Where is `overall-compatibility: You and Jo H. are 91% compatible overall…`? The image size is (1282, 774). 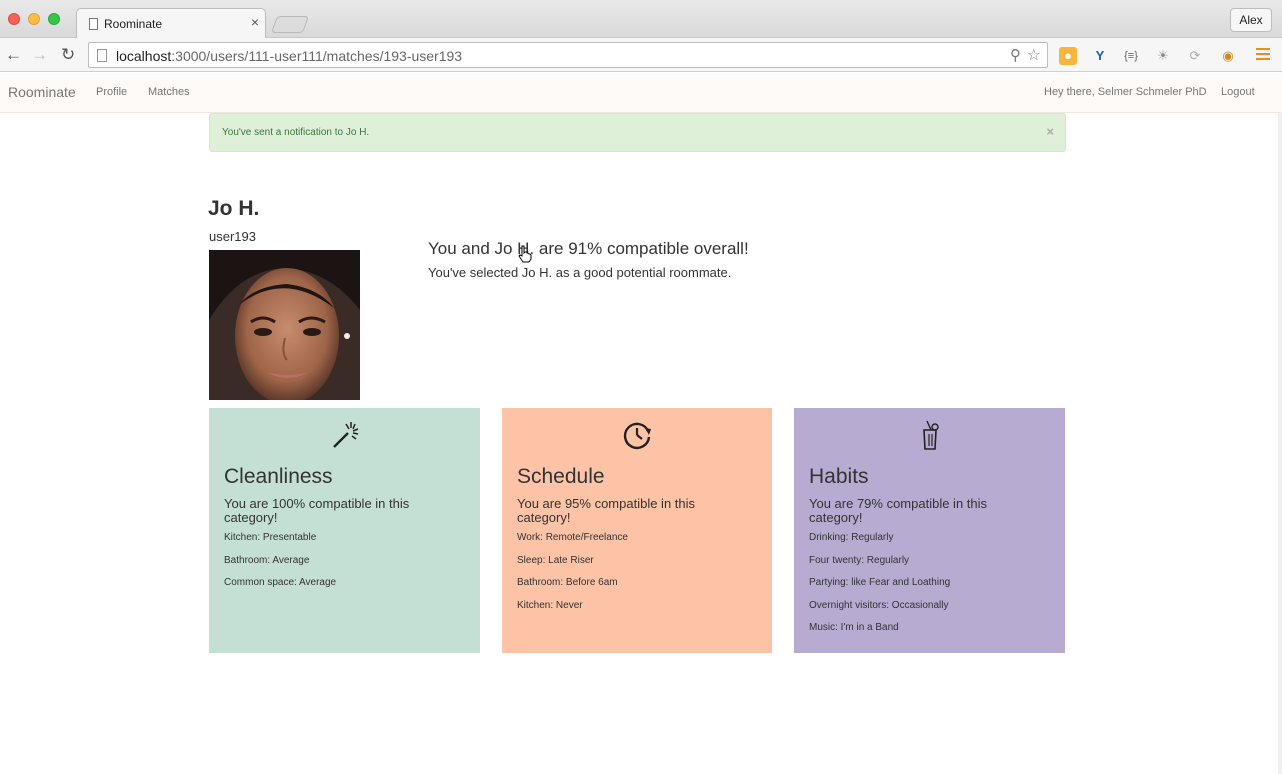
overall-compatibility: You and Jo H. are 91% compatible overall… is located at coordinates (588, 248).